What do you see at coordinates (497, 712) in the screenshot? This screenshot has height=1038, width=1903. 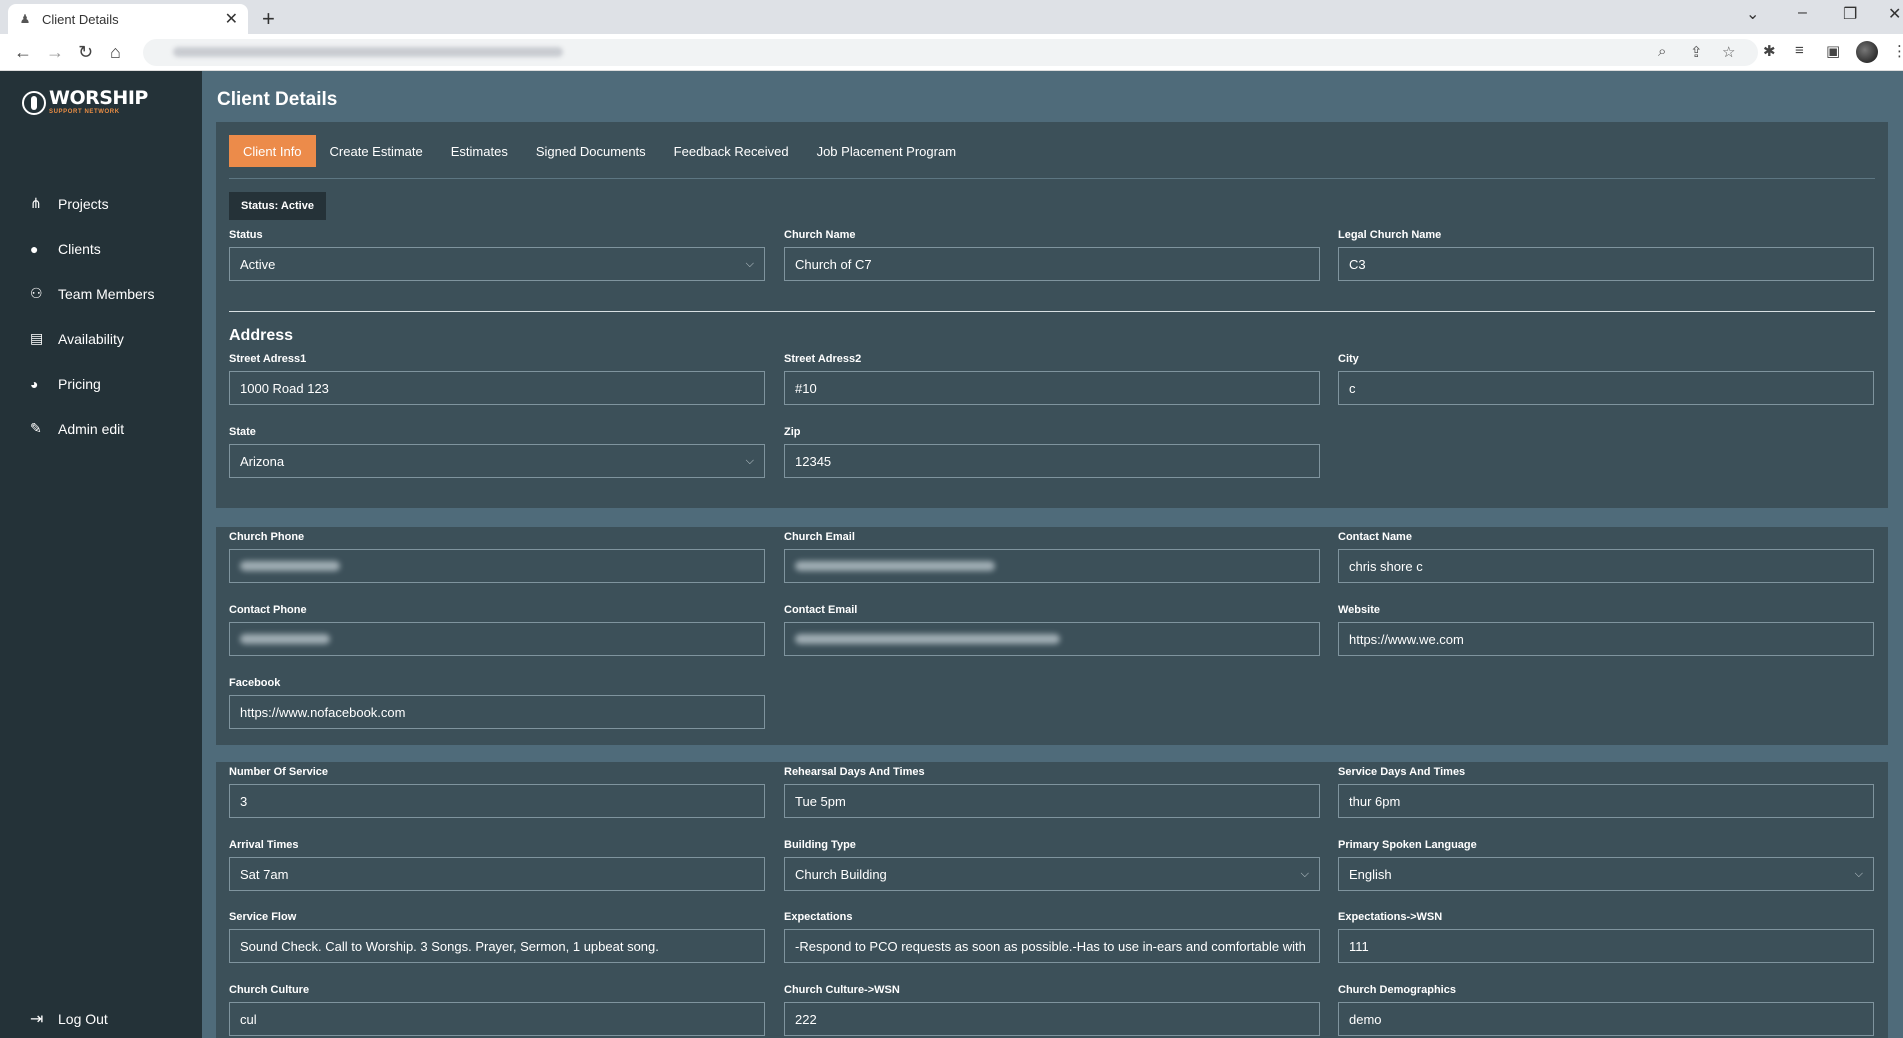 I see `facebook-input: https://www.nofacebook.com` at bounding box center [497, 712].